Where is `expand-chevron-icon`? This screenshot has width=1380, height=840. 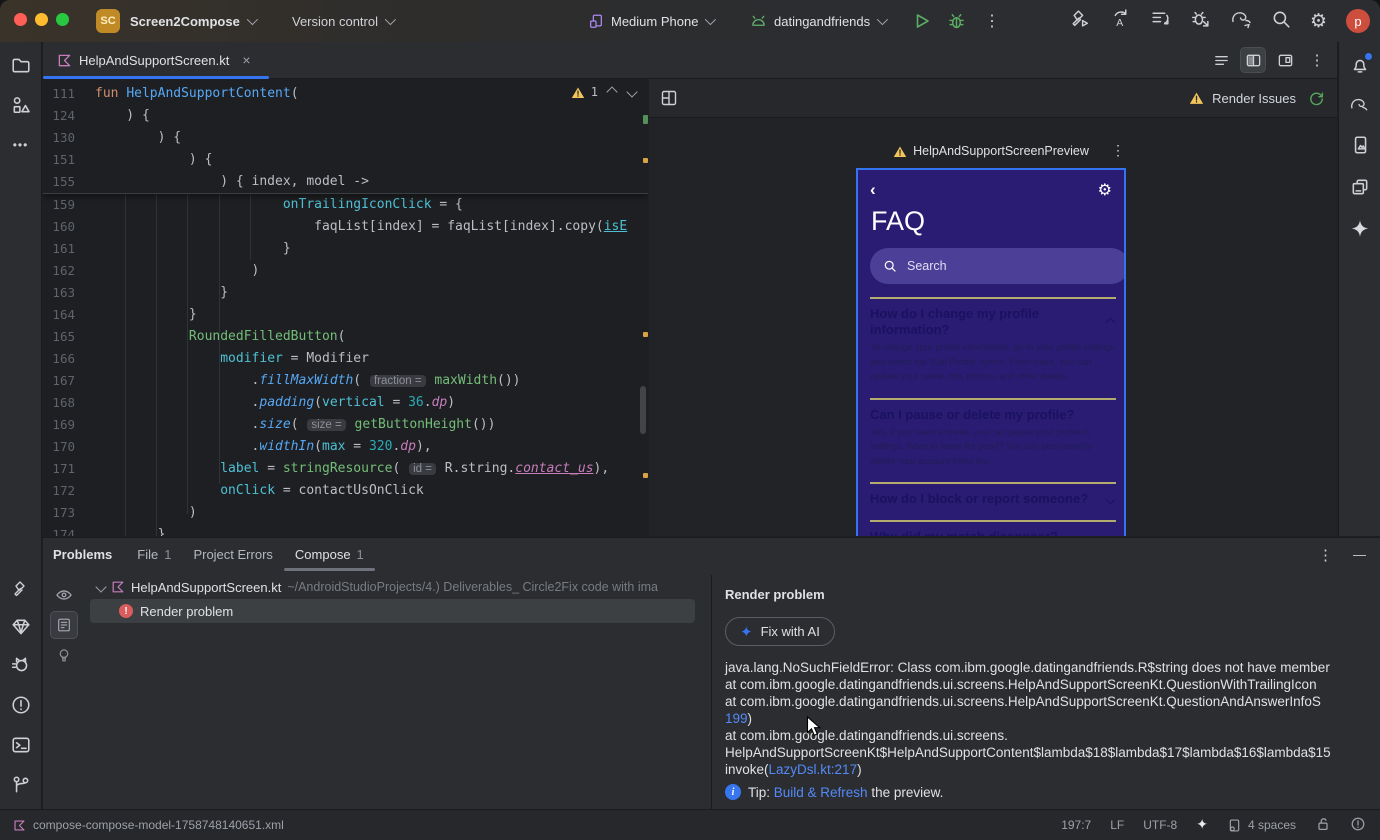 expand-chevron-icon is located at coordinates (101, 587).